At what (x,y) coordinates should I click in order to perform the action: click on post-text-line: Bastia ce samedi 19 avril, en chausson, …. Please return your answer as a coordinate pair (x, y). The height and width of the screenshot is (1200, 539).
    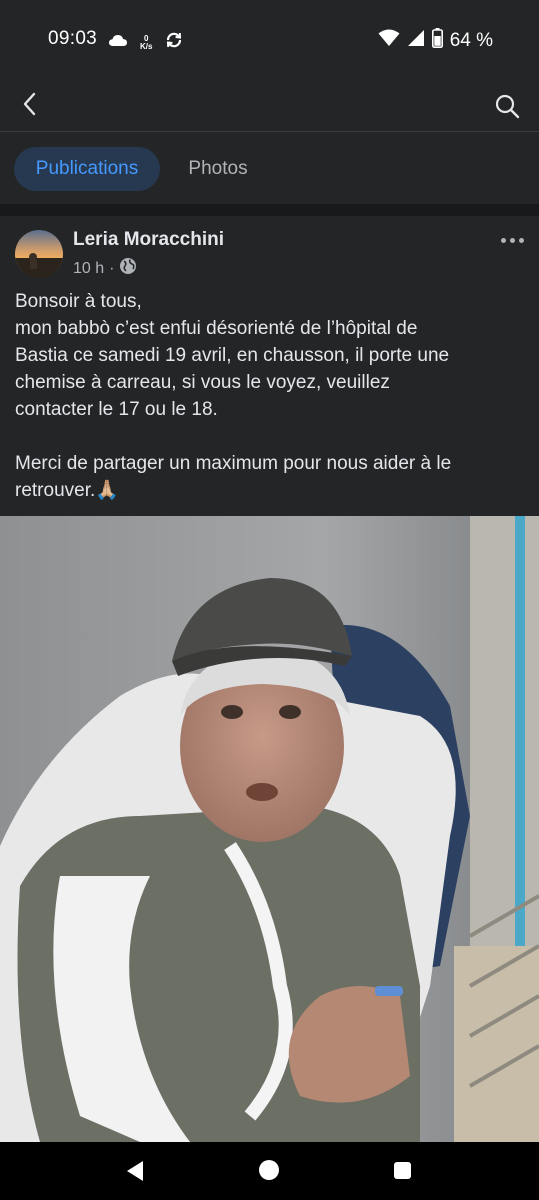
    Looking at the image, I should click on (232, 355).